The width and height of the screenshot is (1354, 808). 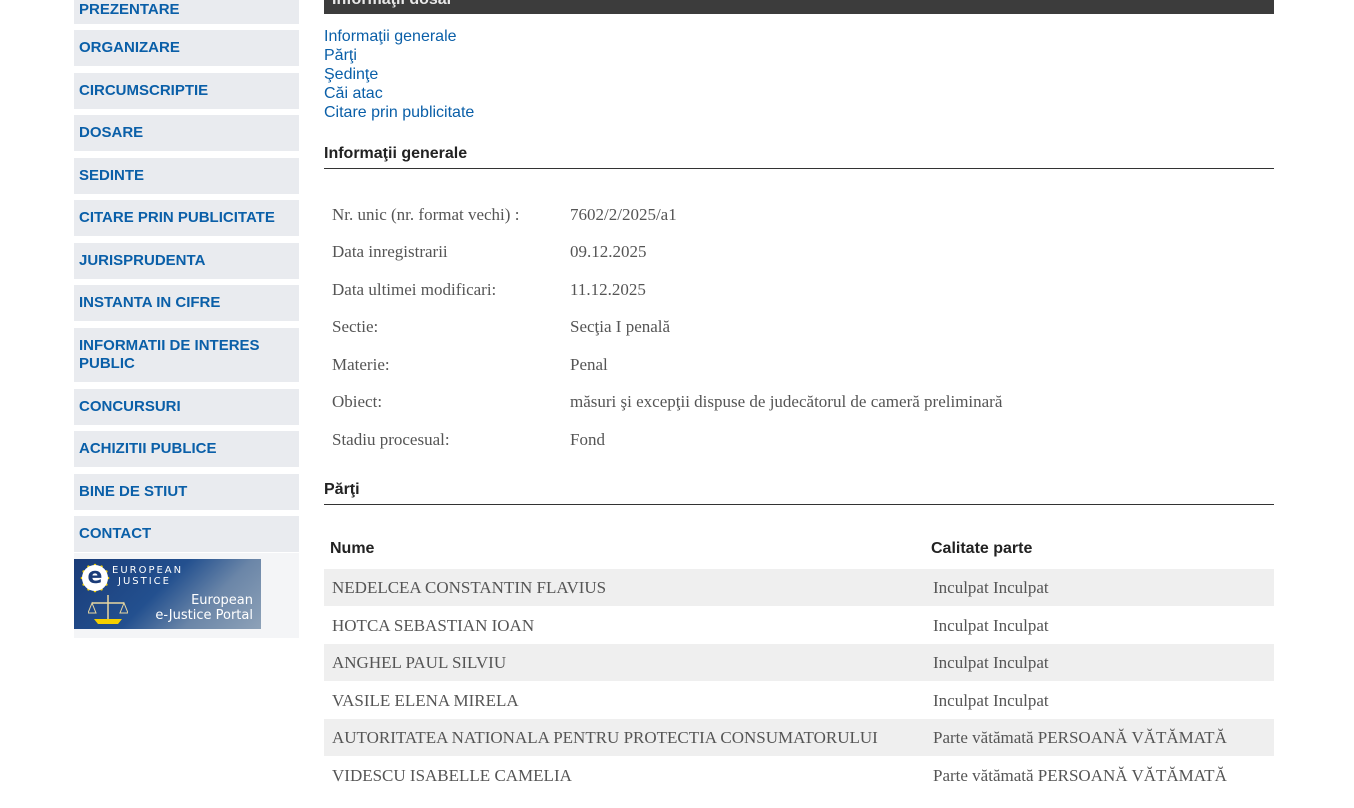 What do you see at coordinates (130, 406) in the screenshot?
I see `sidebar-item-label: CONCURSURI` at bounding box center [130, 406].